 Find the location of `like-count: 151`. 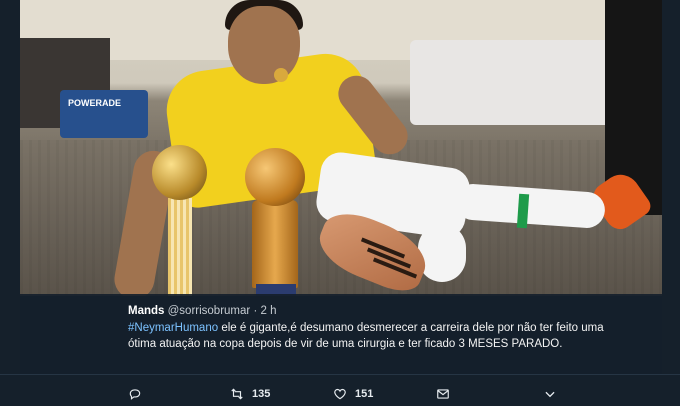

like-count: 151 is located at coordinates (364, 394).